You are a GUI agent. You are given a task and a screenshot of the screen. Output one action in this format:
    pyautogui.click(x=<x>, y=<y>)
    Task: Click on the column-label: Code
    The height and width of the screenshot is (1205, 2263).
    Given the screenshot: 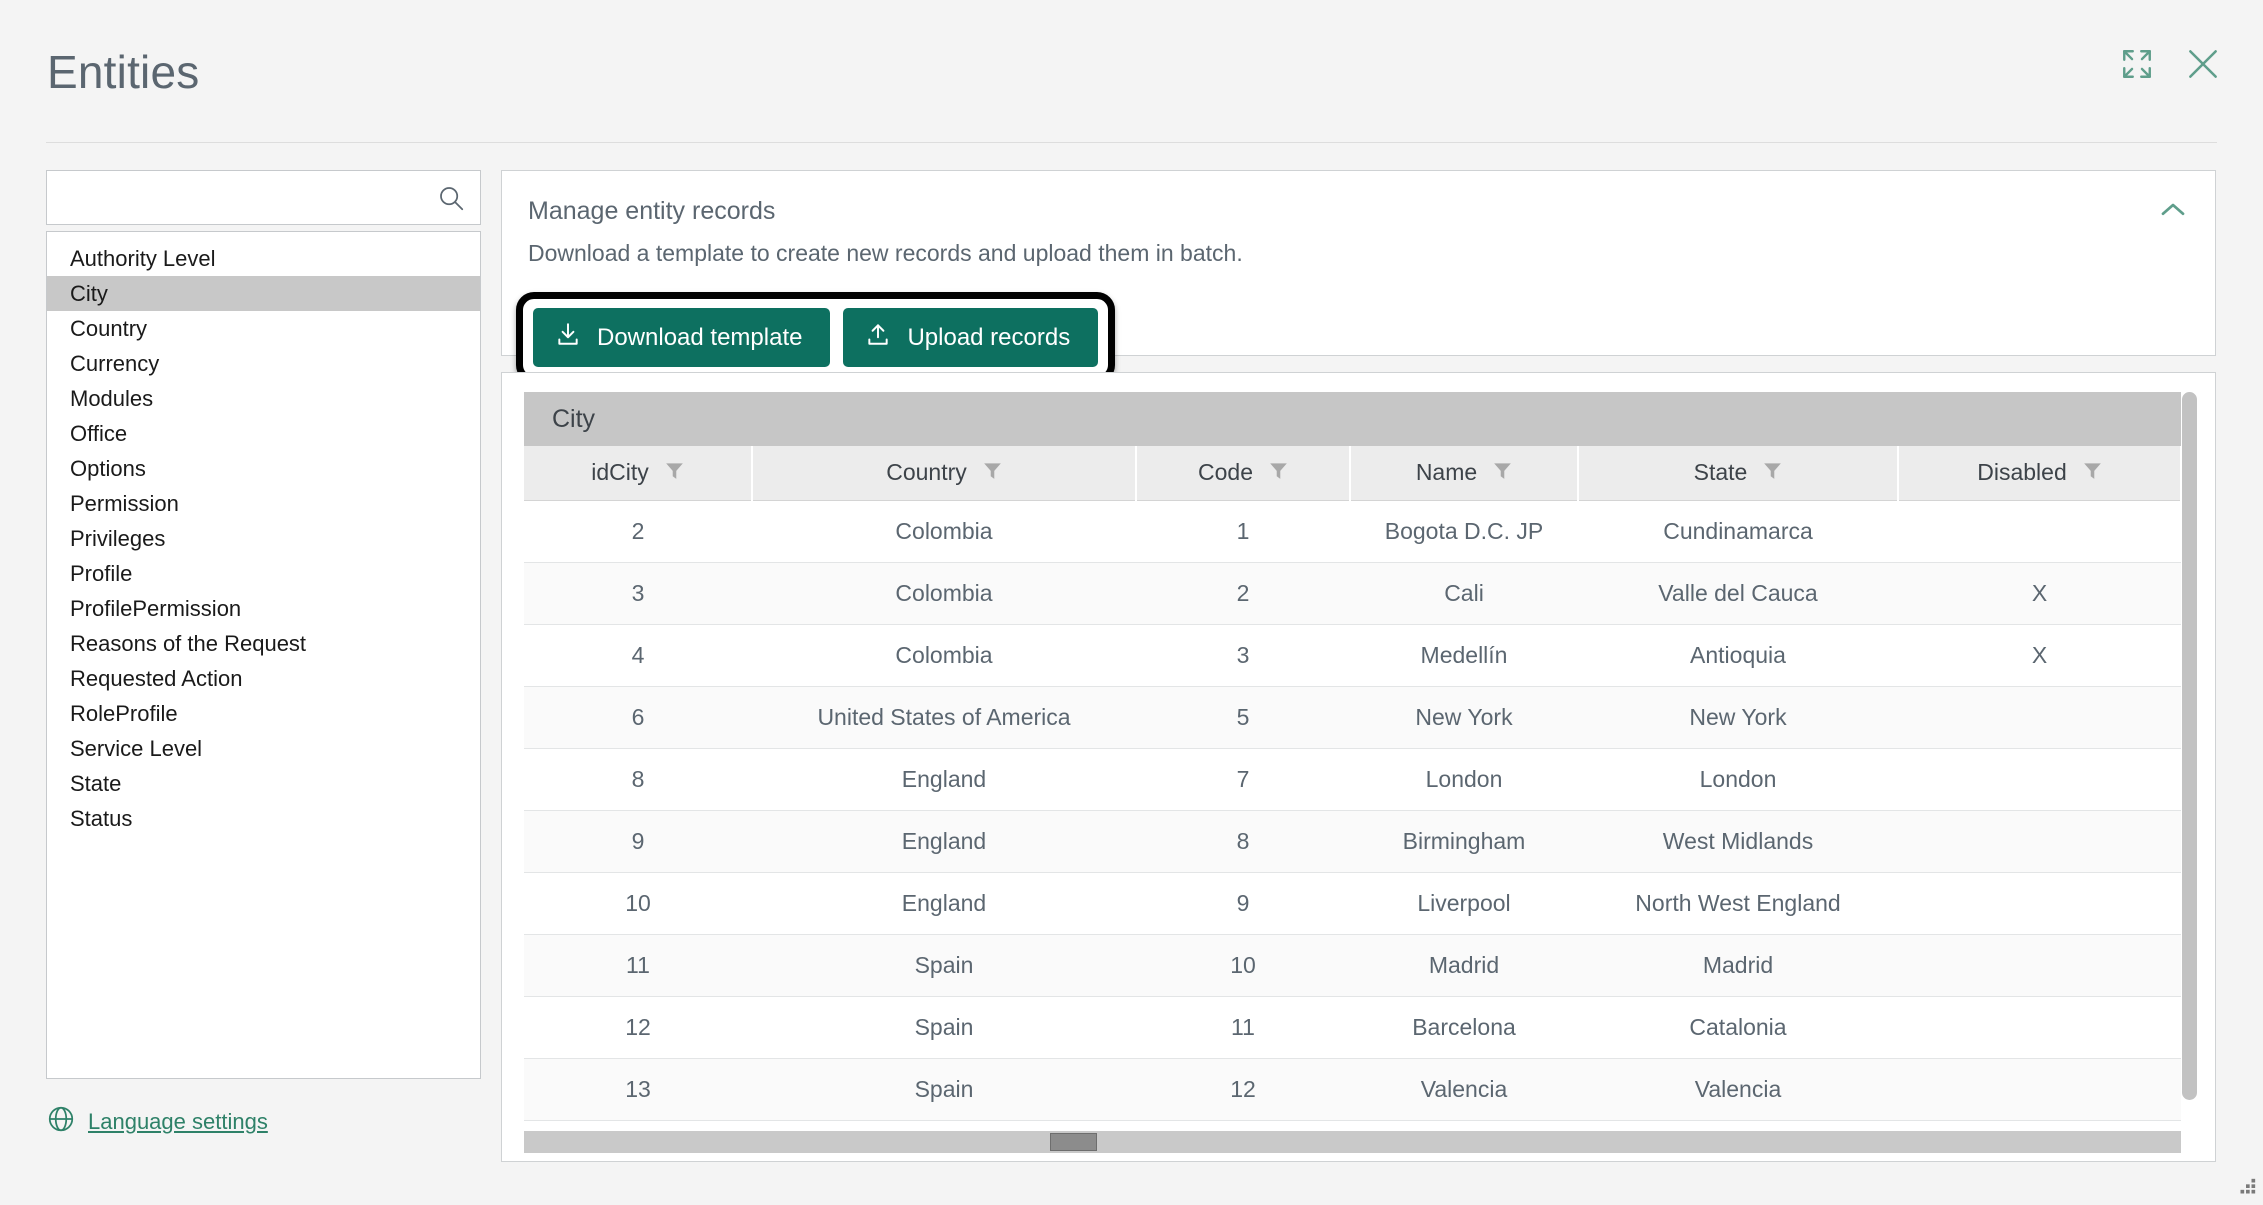 What is the action you would take?
    pyautogui.click(x=1225, y=472)
    